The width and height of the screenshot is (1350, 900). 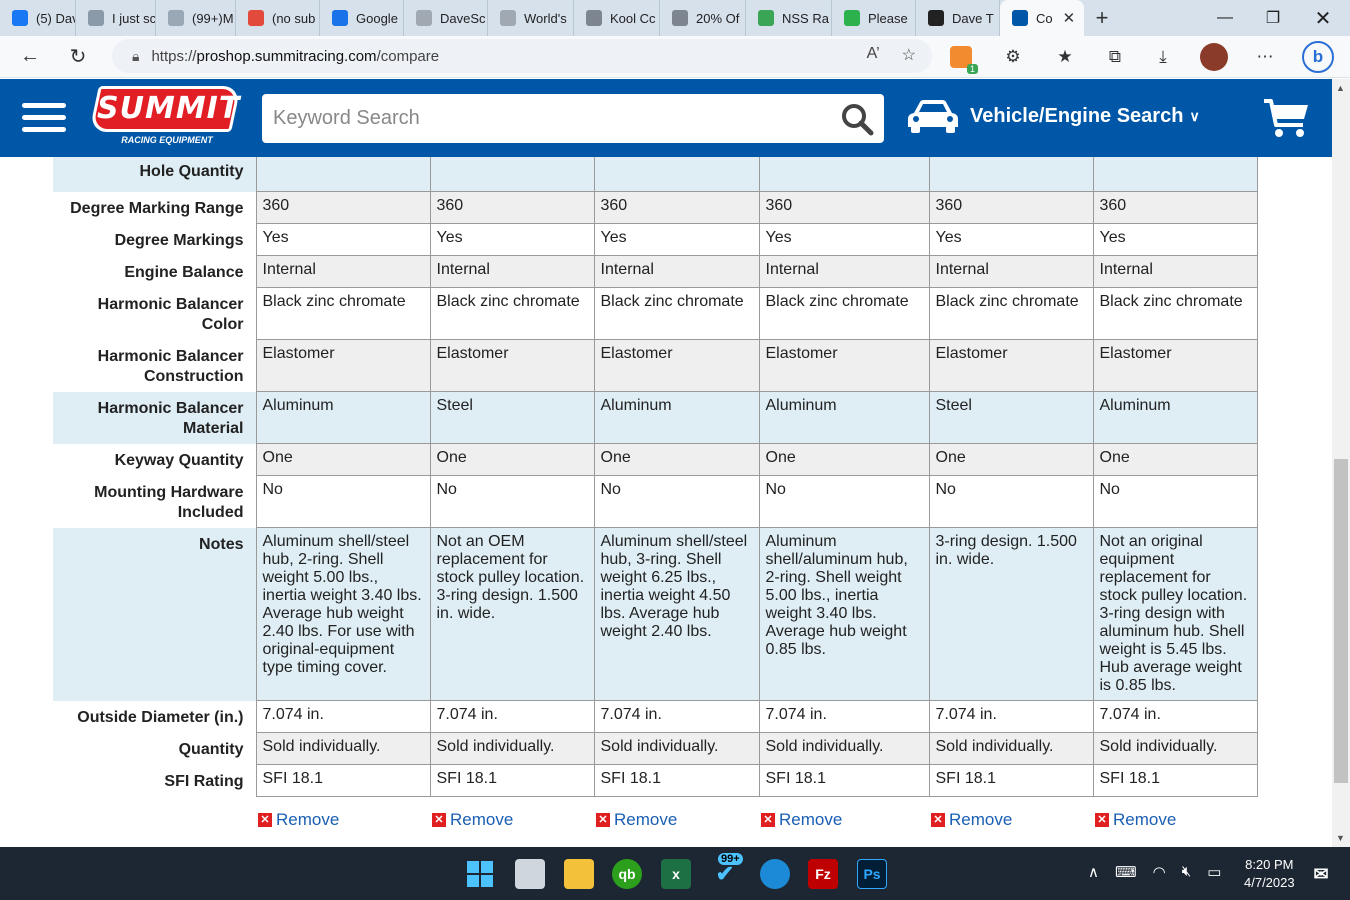 What do you see at coordinates (446, 18) in the screenshot?
I see `browser-tab: DaveSc` at bounding box center [446, 18].